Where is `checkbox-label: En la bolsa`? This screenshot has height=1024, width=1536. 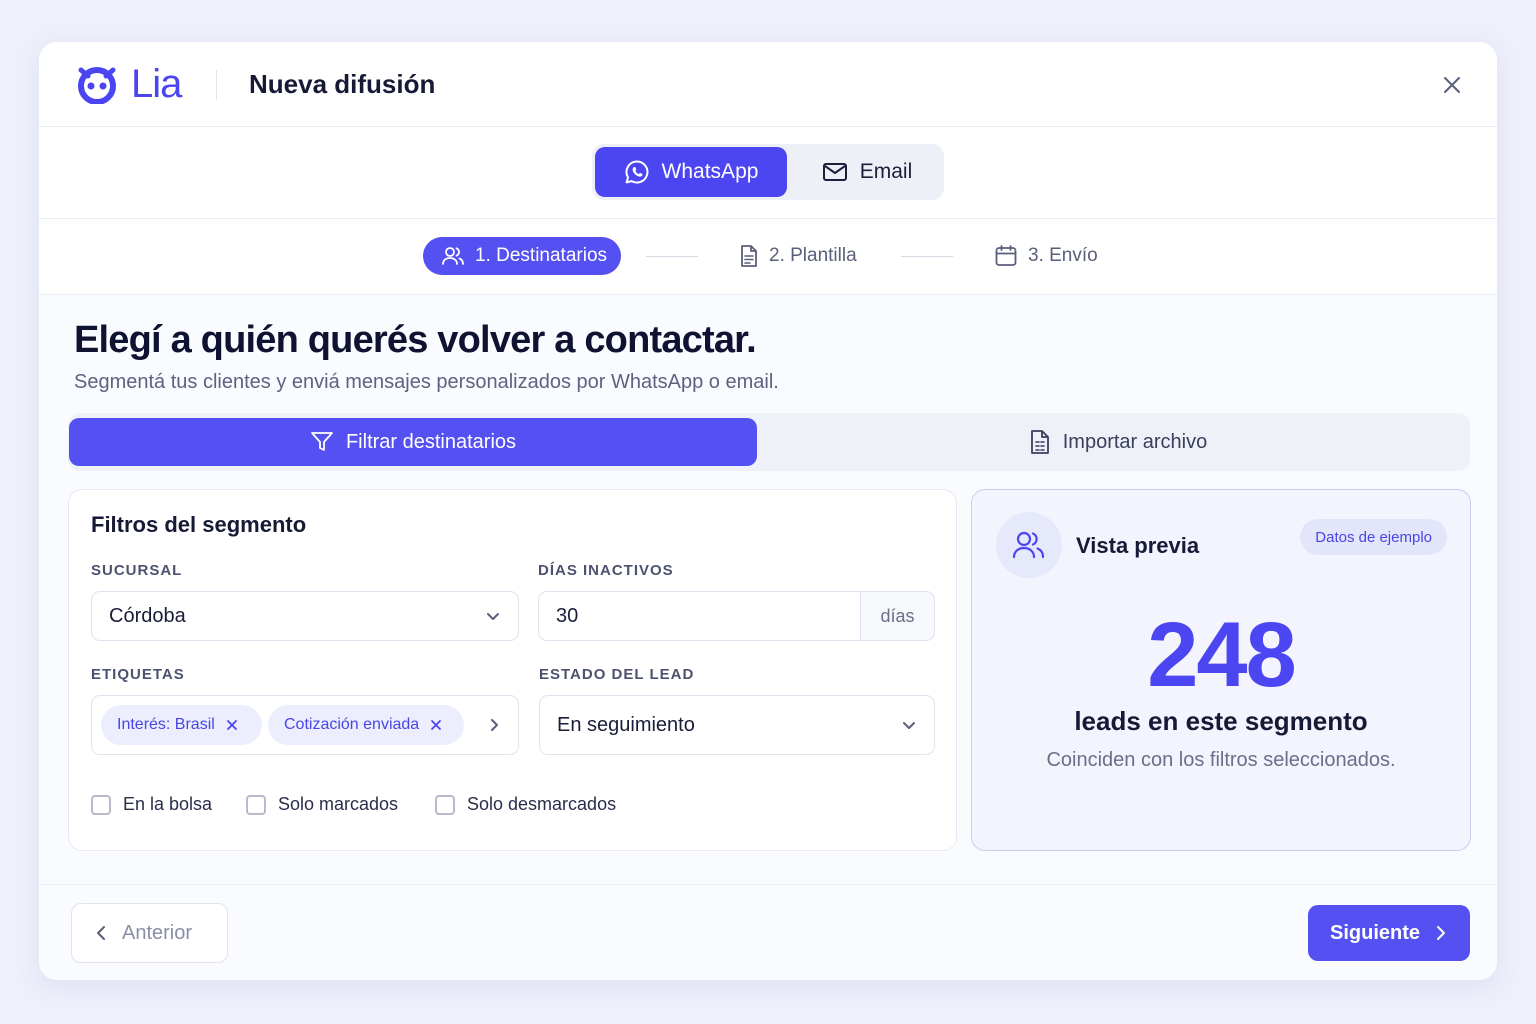
checkbox-label: En la bolsa is located at coordinates (168, 804).